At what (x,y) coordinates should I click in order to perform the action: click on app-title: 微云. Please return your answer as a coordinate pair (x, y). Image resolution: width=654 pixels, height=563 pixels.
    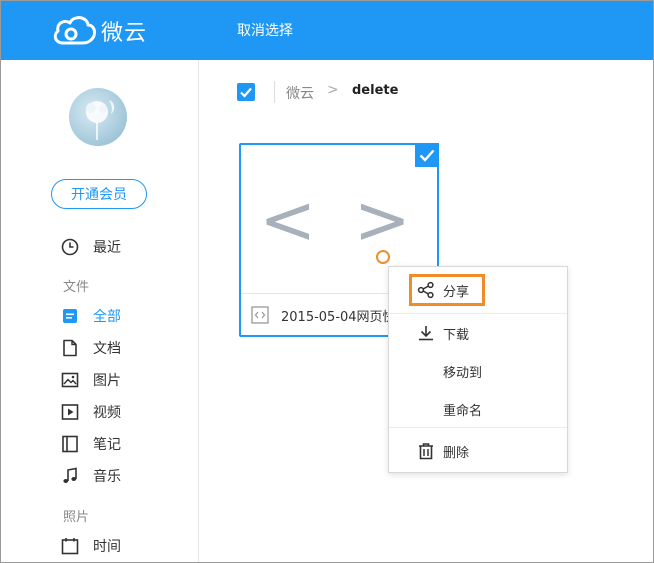
    Looking at the image, I should click on (124, 33).